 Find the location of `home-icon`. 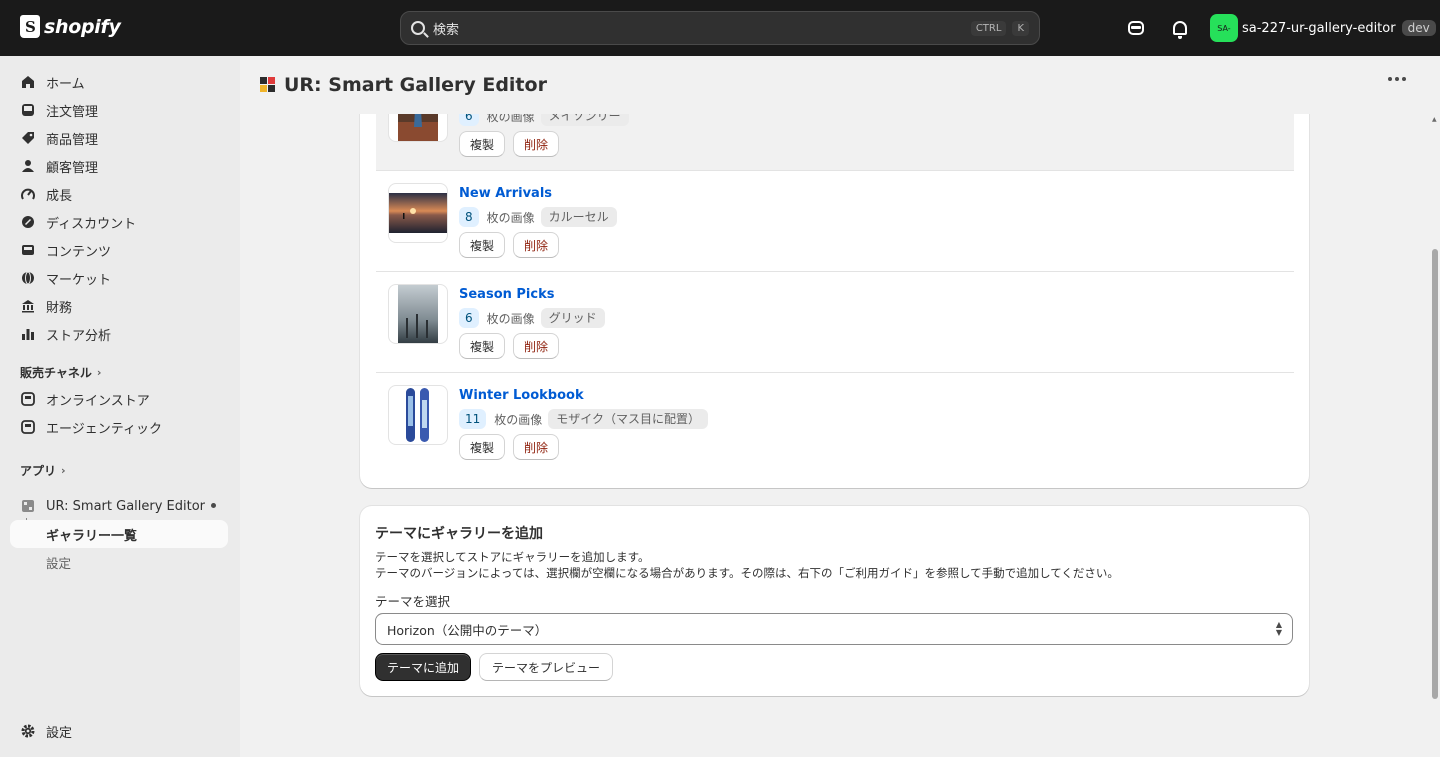

home-icon is located at coordinates (28, 82).